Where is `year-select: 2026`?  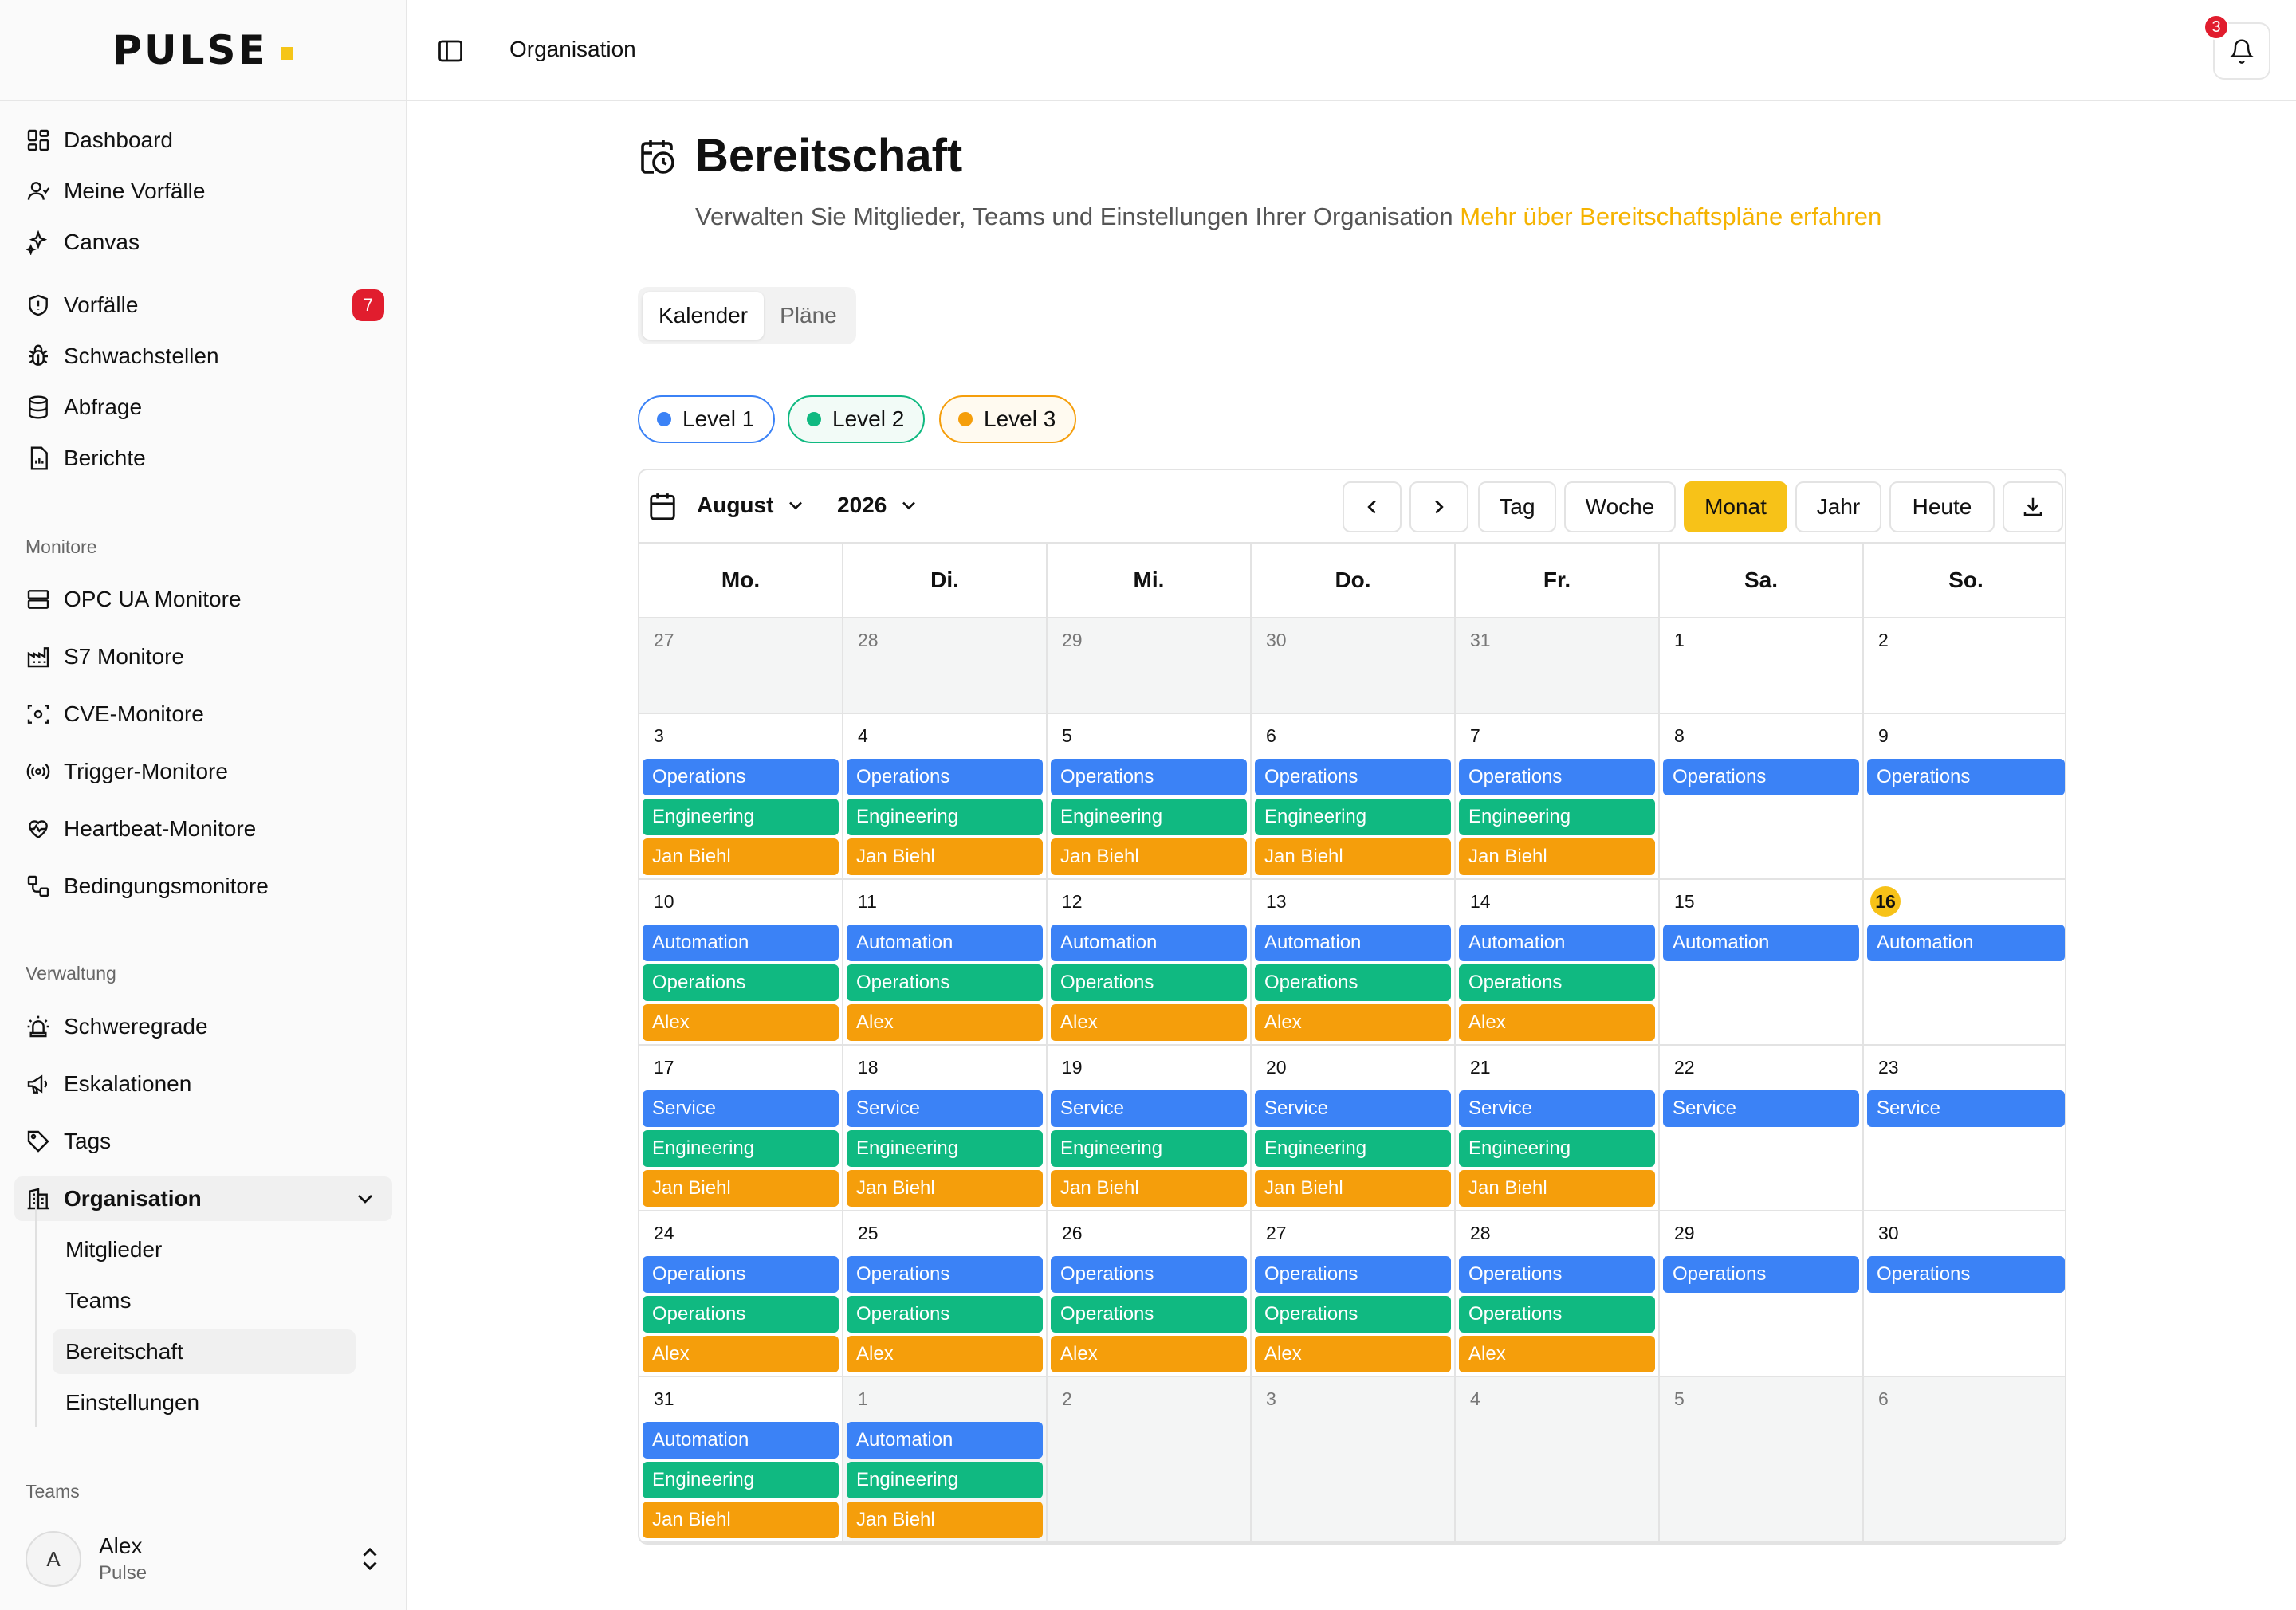 year-select: 2026 is located at coordinates (878, 505).